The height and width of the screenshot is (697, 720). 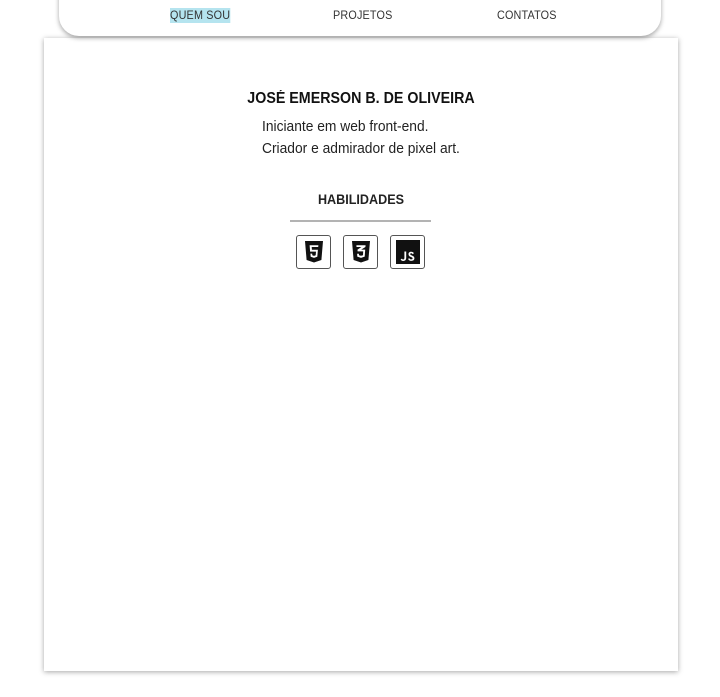 I want to click on nav-link-contatos: CONTATOS, so click(x=527, y=15).